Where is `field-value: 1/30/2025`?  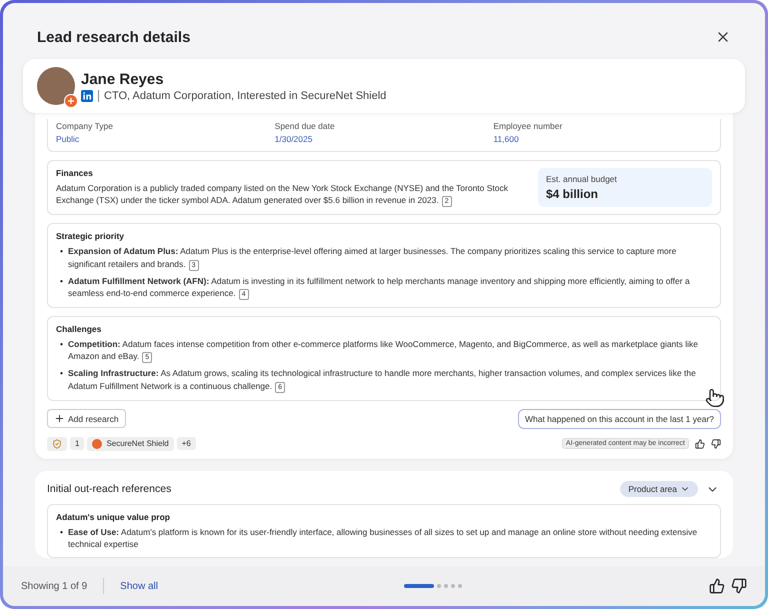
field-value: 1/30/2025 is located at coordinates (294, 139).